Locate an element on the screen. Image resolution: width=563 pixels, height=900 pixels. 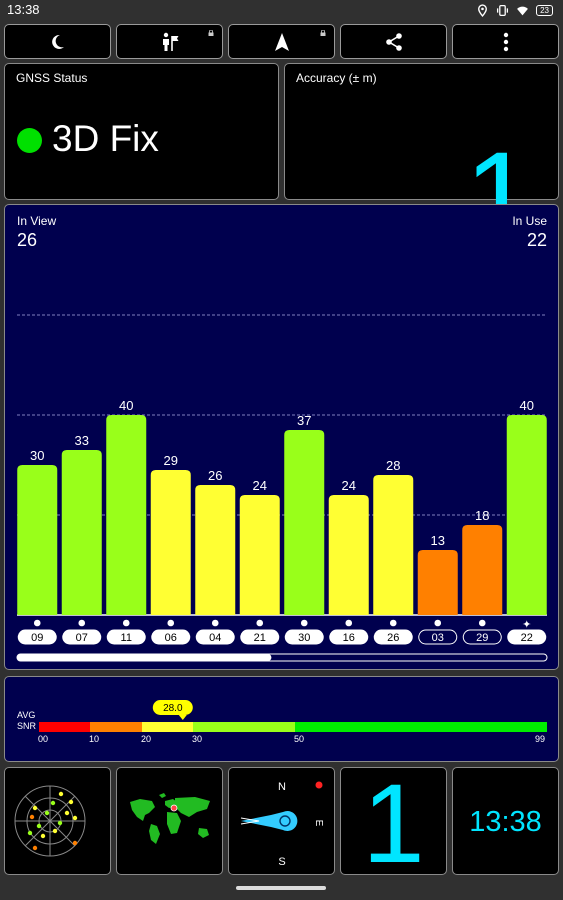
satellite-id-label: 26 is located at coordinates (393, 638).